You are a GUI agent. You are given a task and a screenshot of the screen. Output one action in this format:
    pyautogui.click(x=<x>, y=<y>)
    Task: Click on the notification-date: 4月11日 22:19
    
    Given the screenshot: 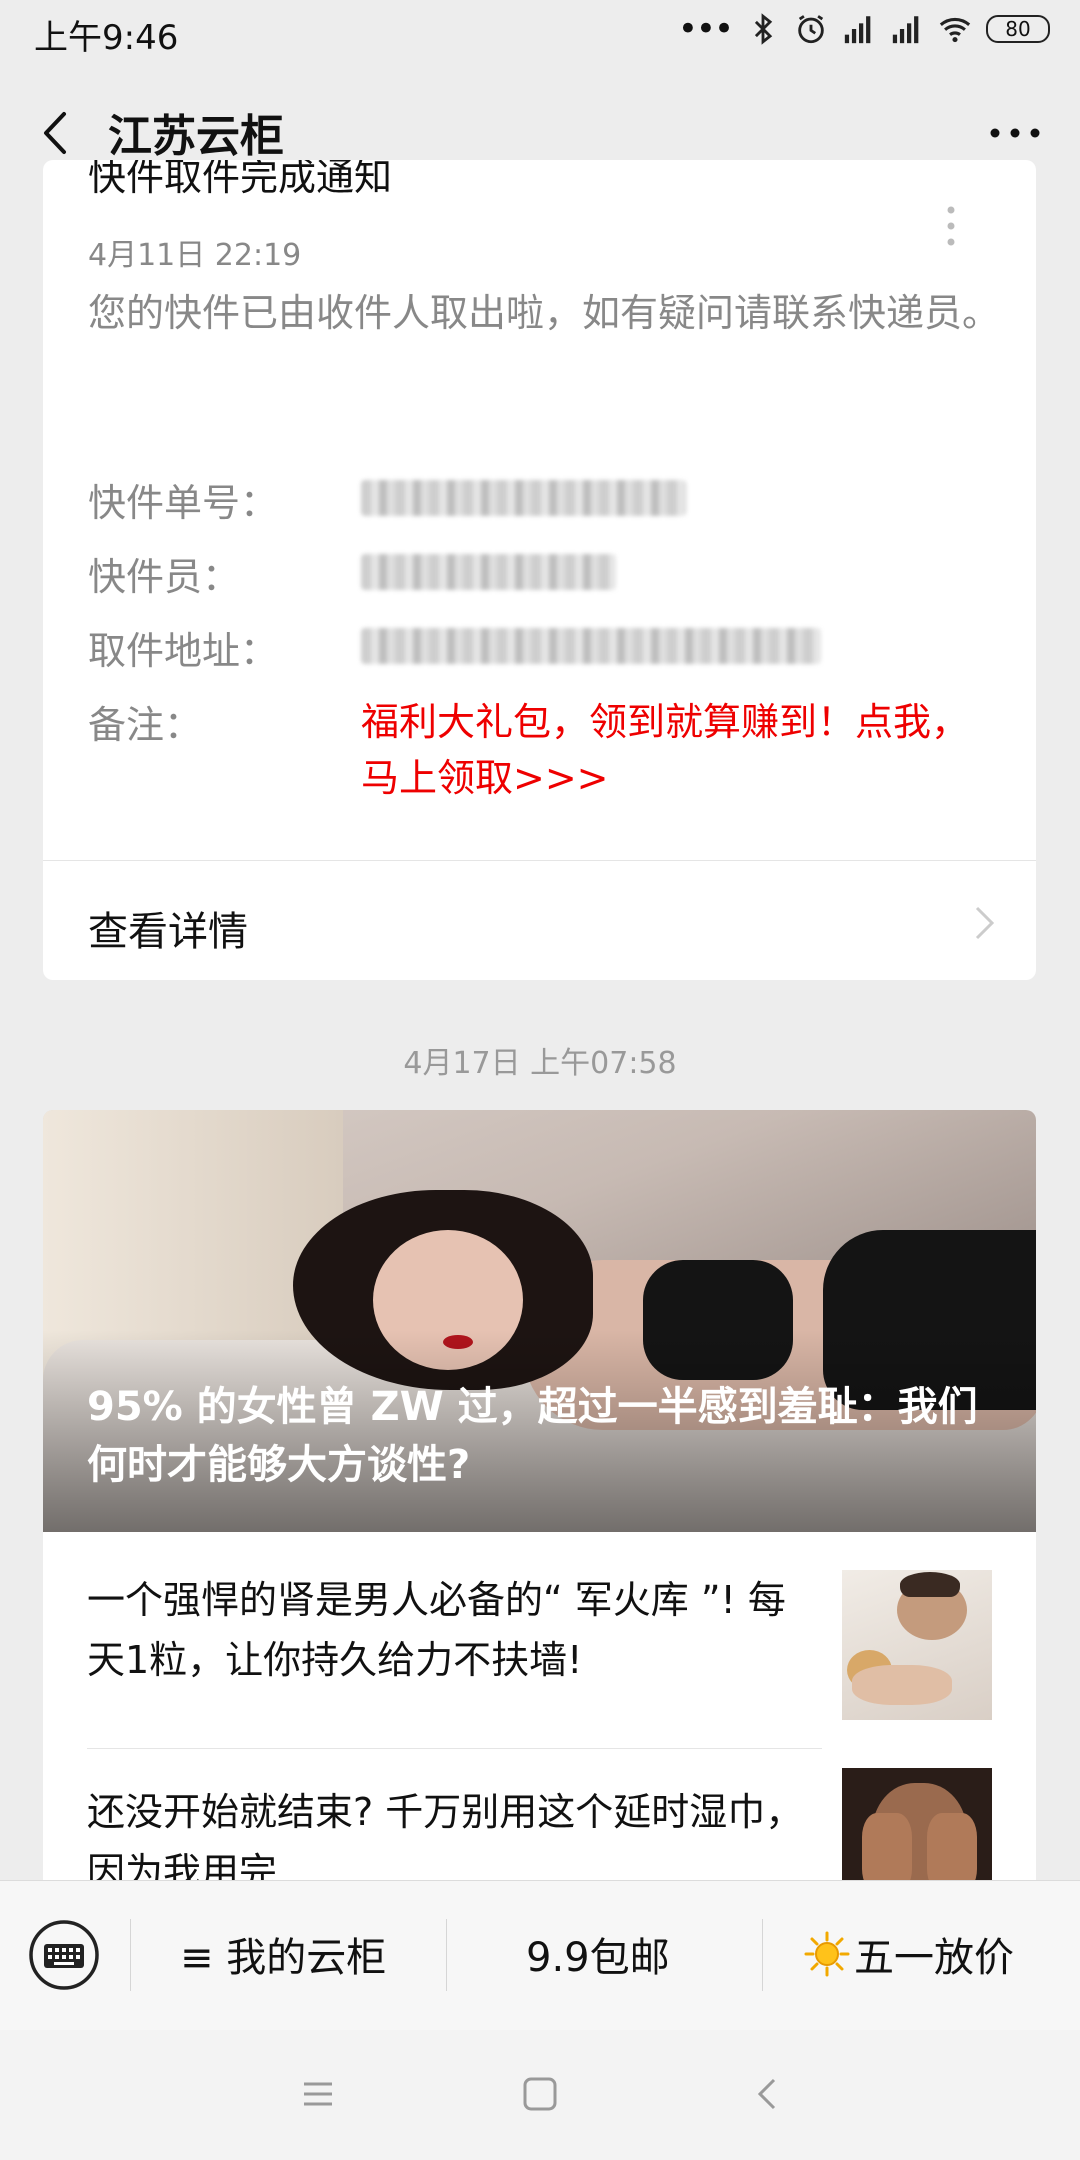 What is the action you would take?
    pyautogui.click(x=195, y=255)
    